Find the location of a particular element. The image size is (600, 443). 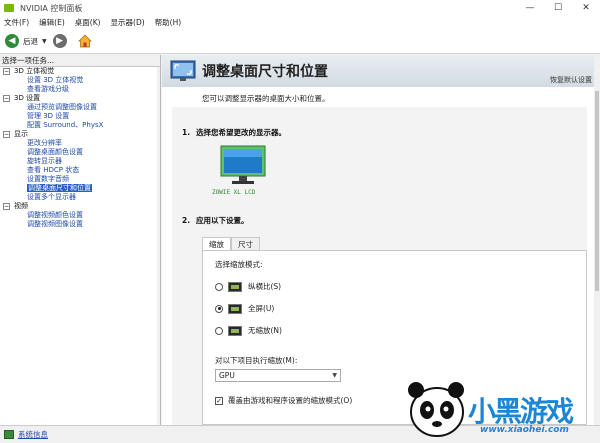

maximize-button: ☐ is located at coordinates (558, 8).